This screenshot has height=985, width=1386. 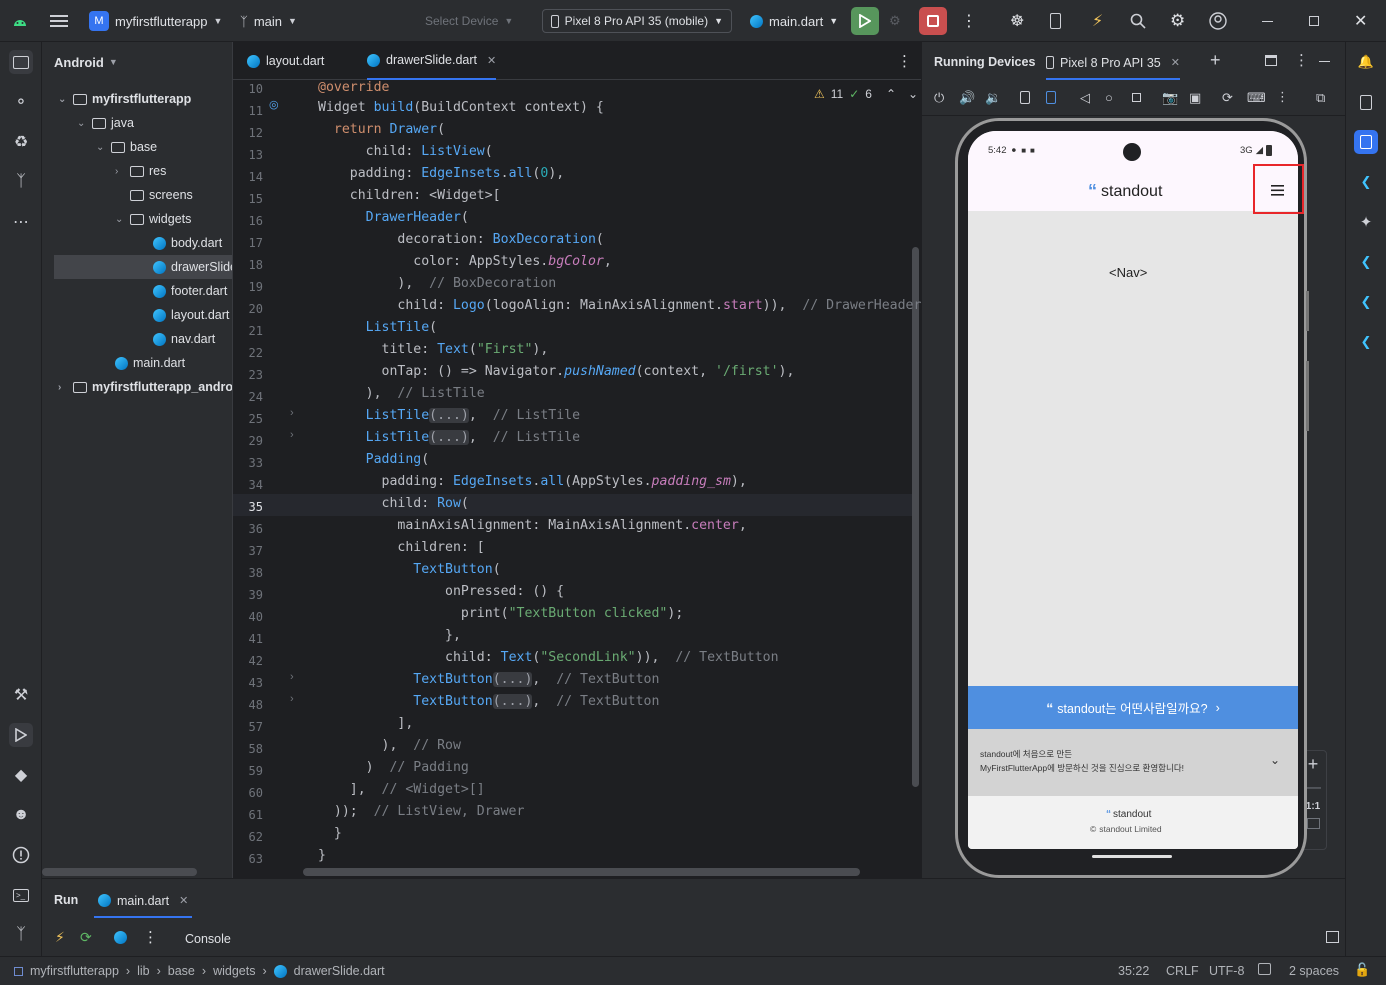 I want to click on tree-item-layout-dart: layout.dart, so click(x=191, y=315).